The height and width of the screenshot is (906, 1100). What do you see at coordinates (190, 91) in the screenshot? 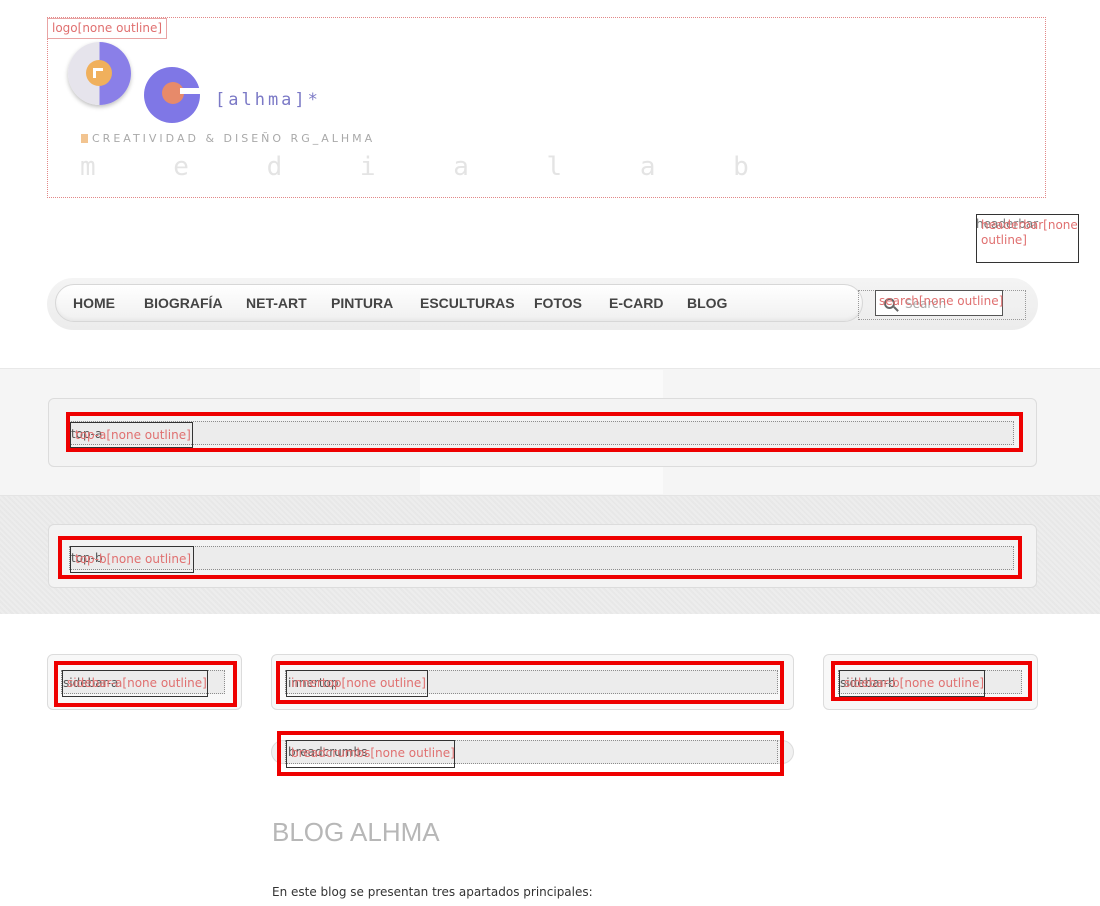
I see `logo-circle-small-bar` at bounding box center [190, 91].